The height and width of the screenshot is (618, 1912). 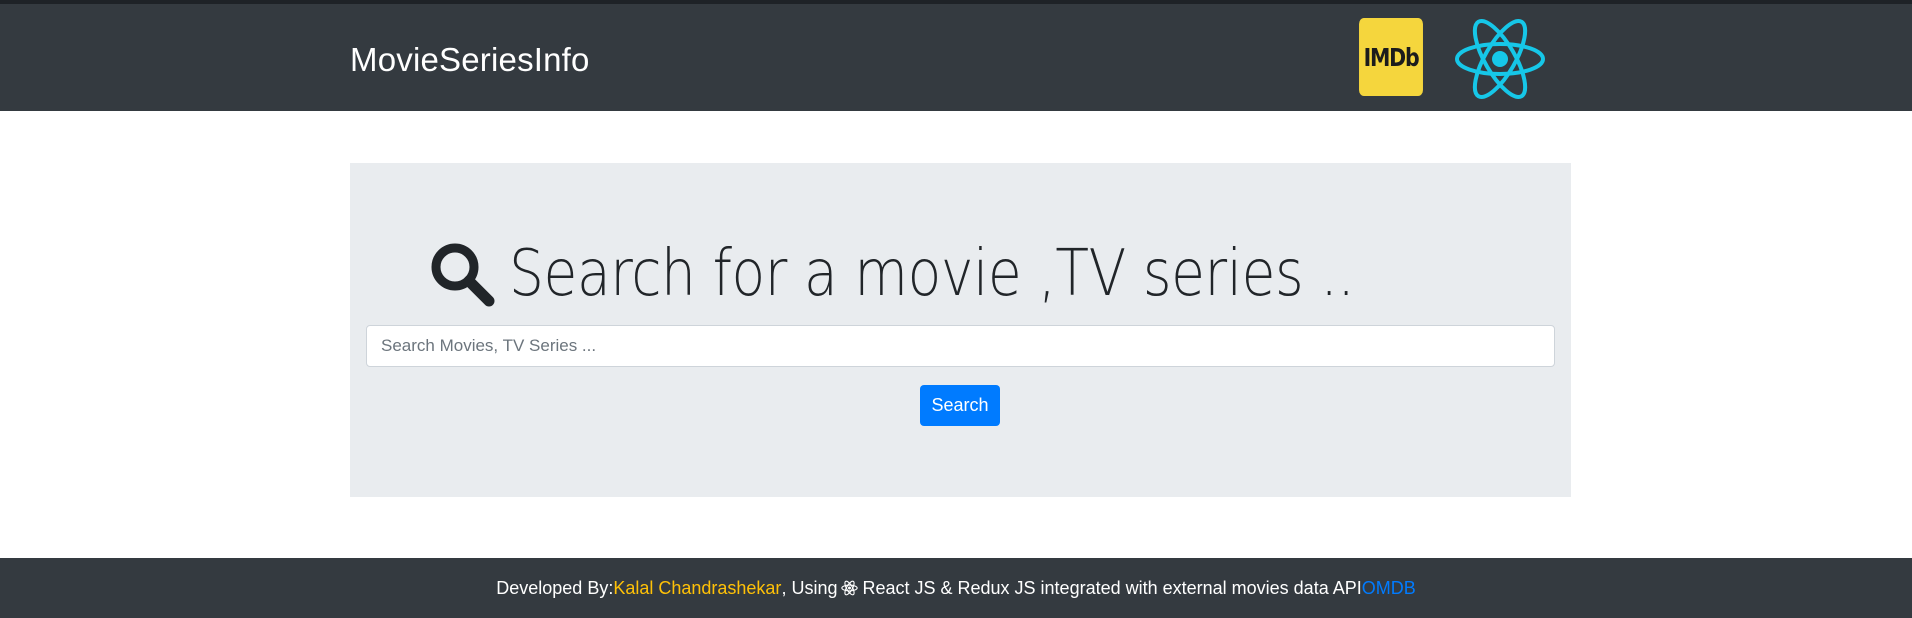 What do you see at coordinates (1391, 57) in the screenshot?
I see `imdb-logo: IMDb` at bounding box center [1391, 57].